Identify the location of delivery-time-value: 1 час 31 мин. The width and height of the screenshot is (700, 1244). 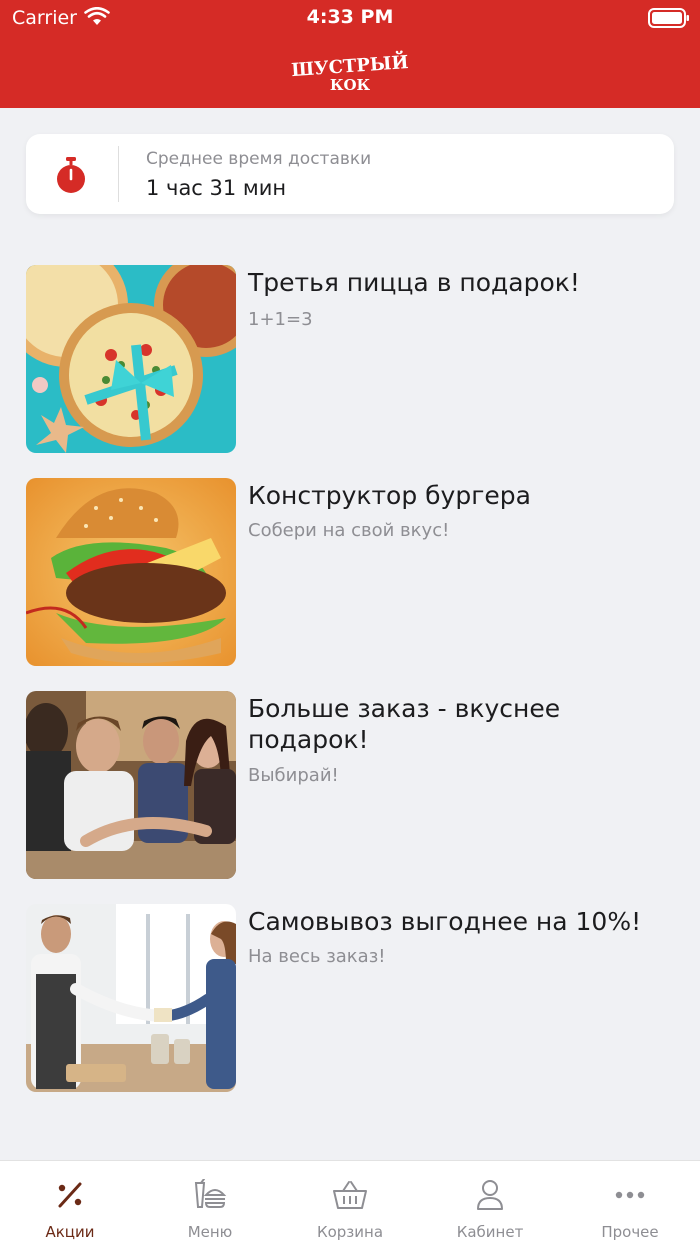
(216, 188).